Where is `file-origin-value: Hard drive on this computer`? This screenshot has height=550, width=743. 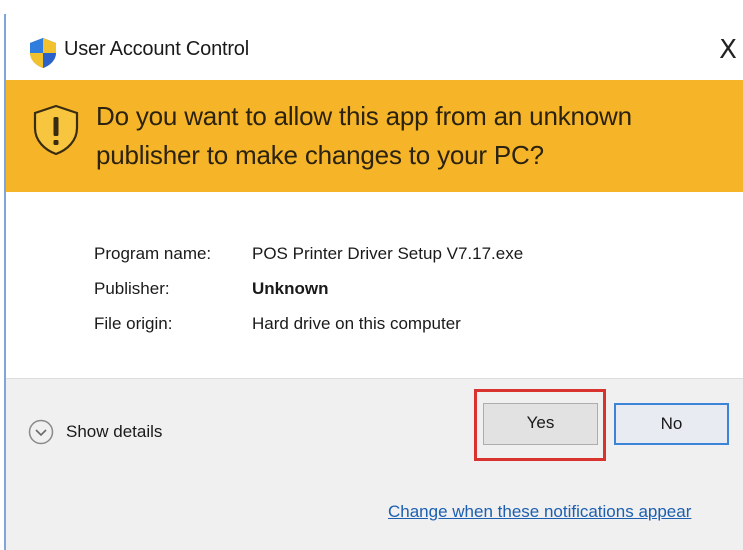 file-origin-value: Hard drive on this computer is located at coordinates (356, 323).